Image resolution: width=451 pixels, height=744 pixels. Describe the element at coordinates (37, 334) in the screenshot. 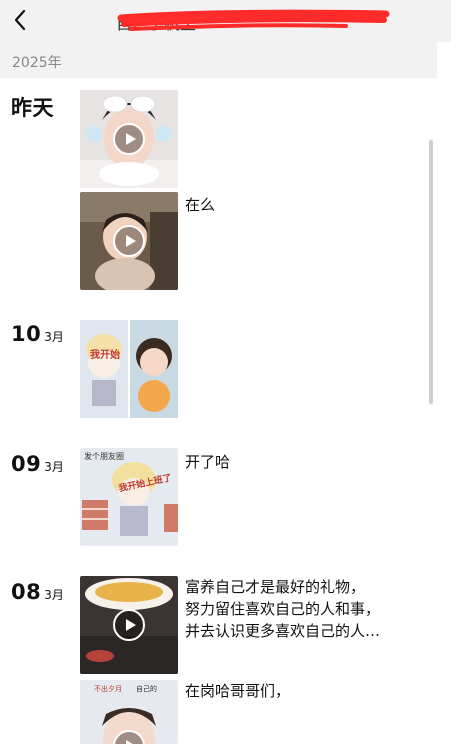

I see `date-label: 10 3月` at that location.